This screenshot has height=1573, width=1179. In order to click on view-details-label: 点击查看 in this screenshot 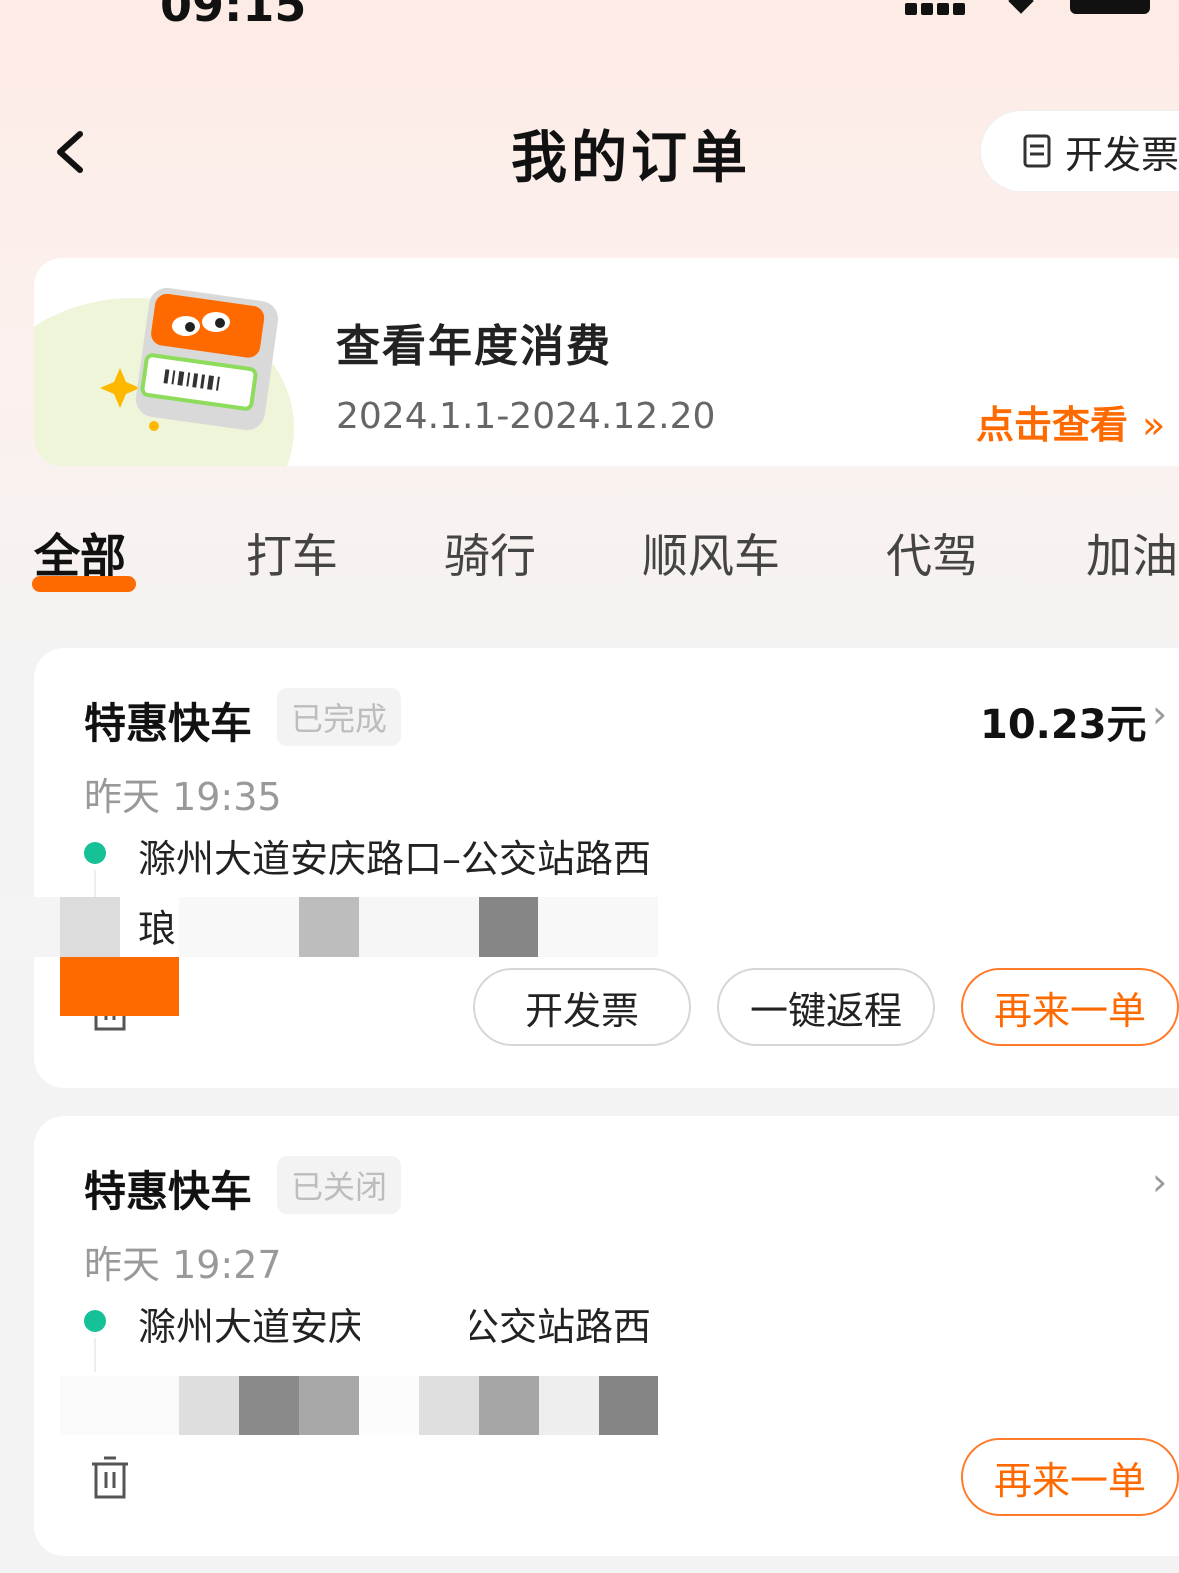, I will do `click(1052, 425)`.